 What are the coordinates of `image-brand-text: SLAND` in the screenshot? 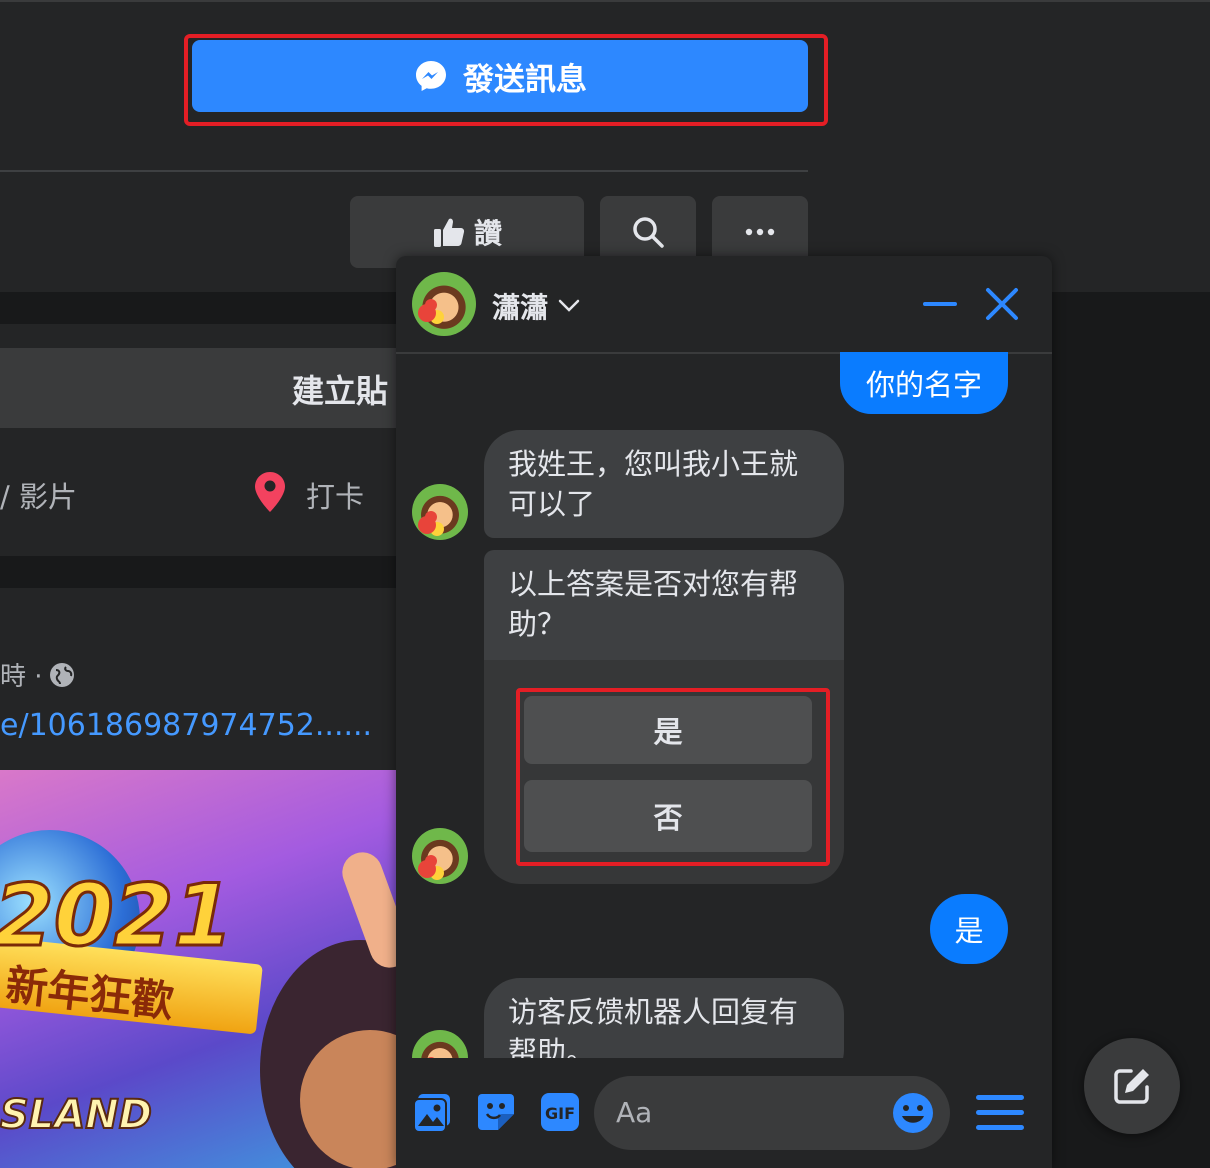 It's located at (76, 1115).